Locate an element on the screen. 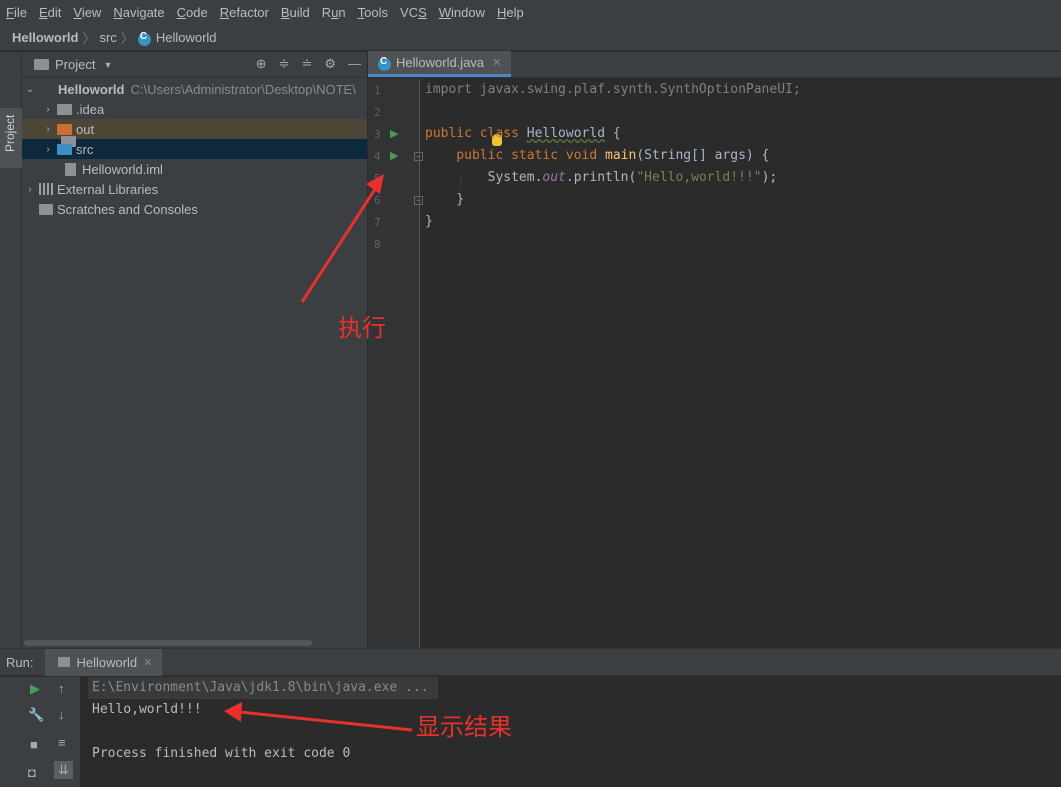  menu-file: File is located at coordinates (16, 12).